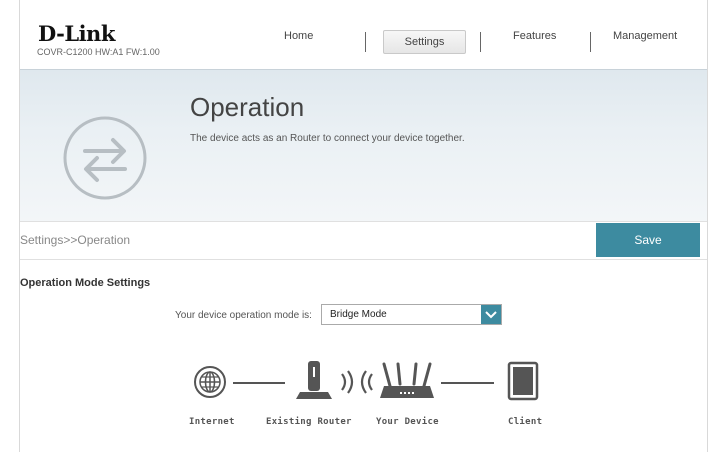  I want to click on operation-mode-select: Bridge Mode, so click(411, 314).